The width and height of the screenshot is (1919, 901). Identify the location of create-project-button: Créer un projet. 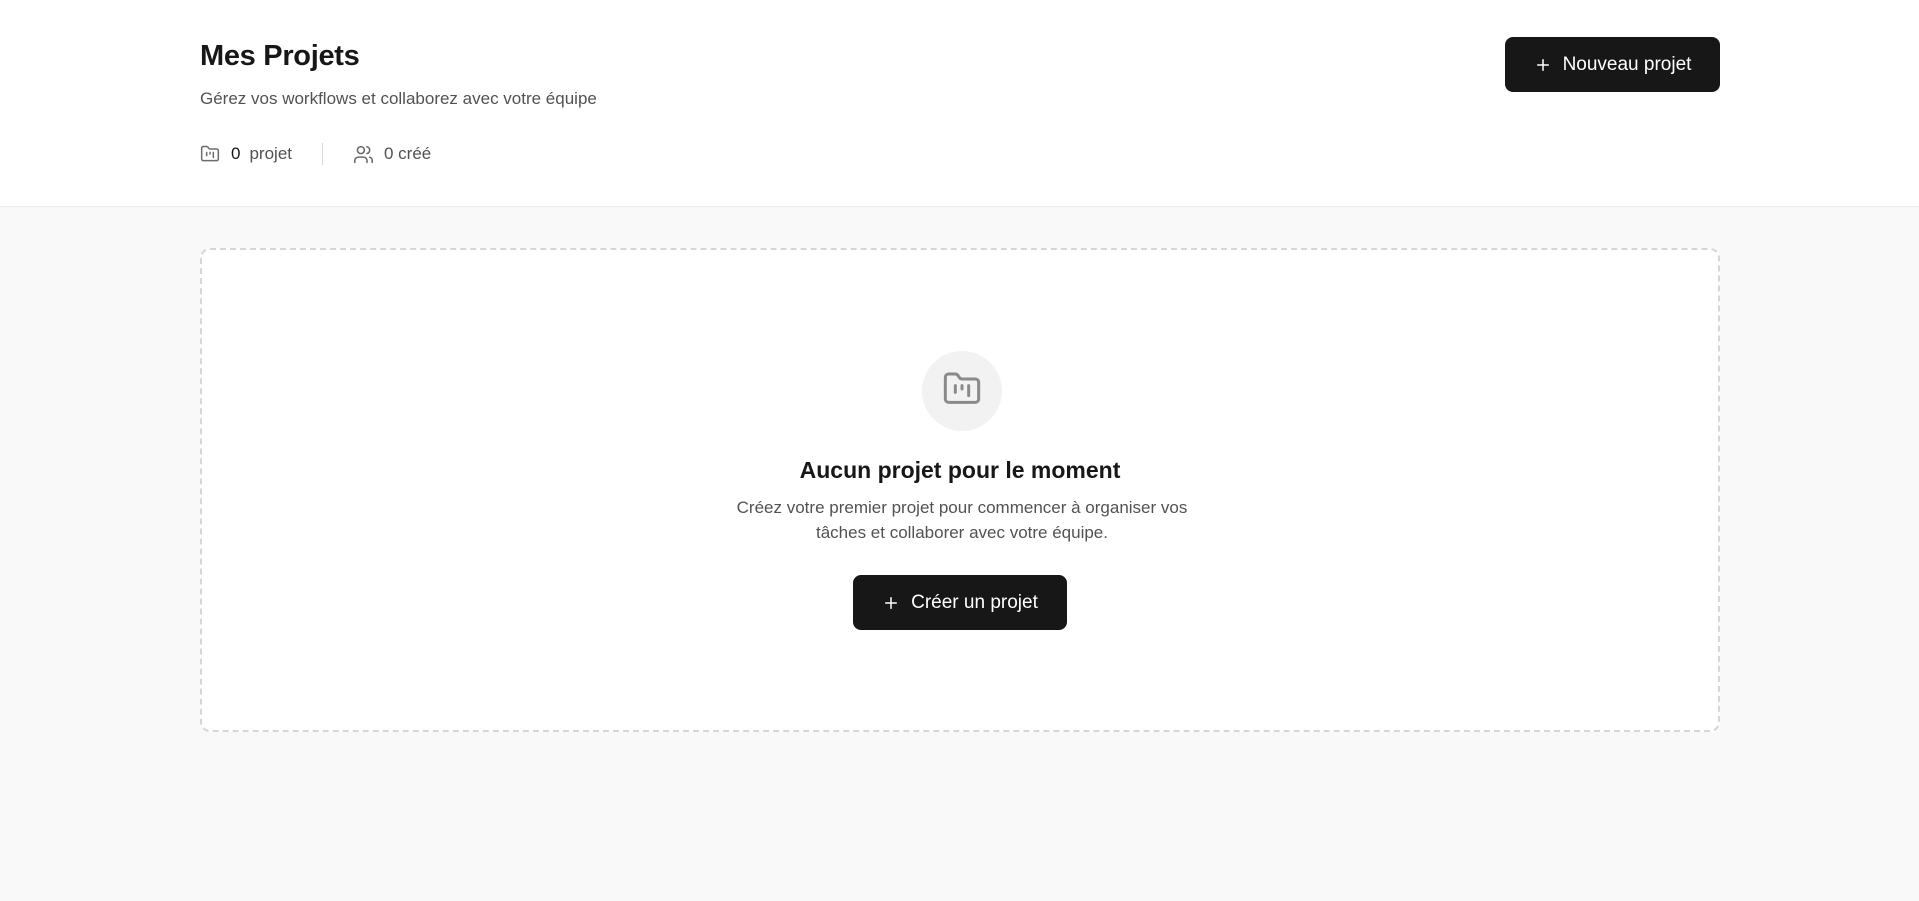
(960, 602).